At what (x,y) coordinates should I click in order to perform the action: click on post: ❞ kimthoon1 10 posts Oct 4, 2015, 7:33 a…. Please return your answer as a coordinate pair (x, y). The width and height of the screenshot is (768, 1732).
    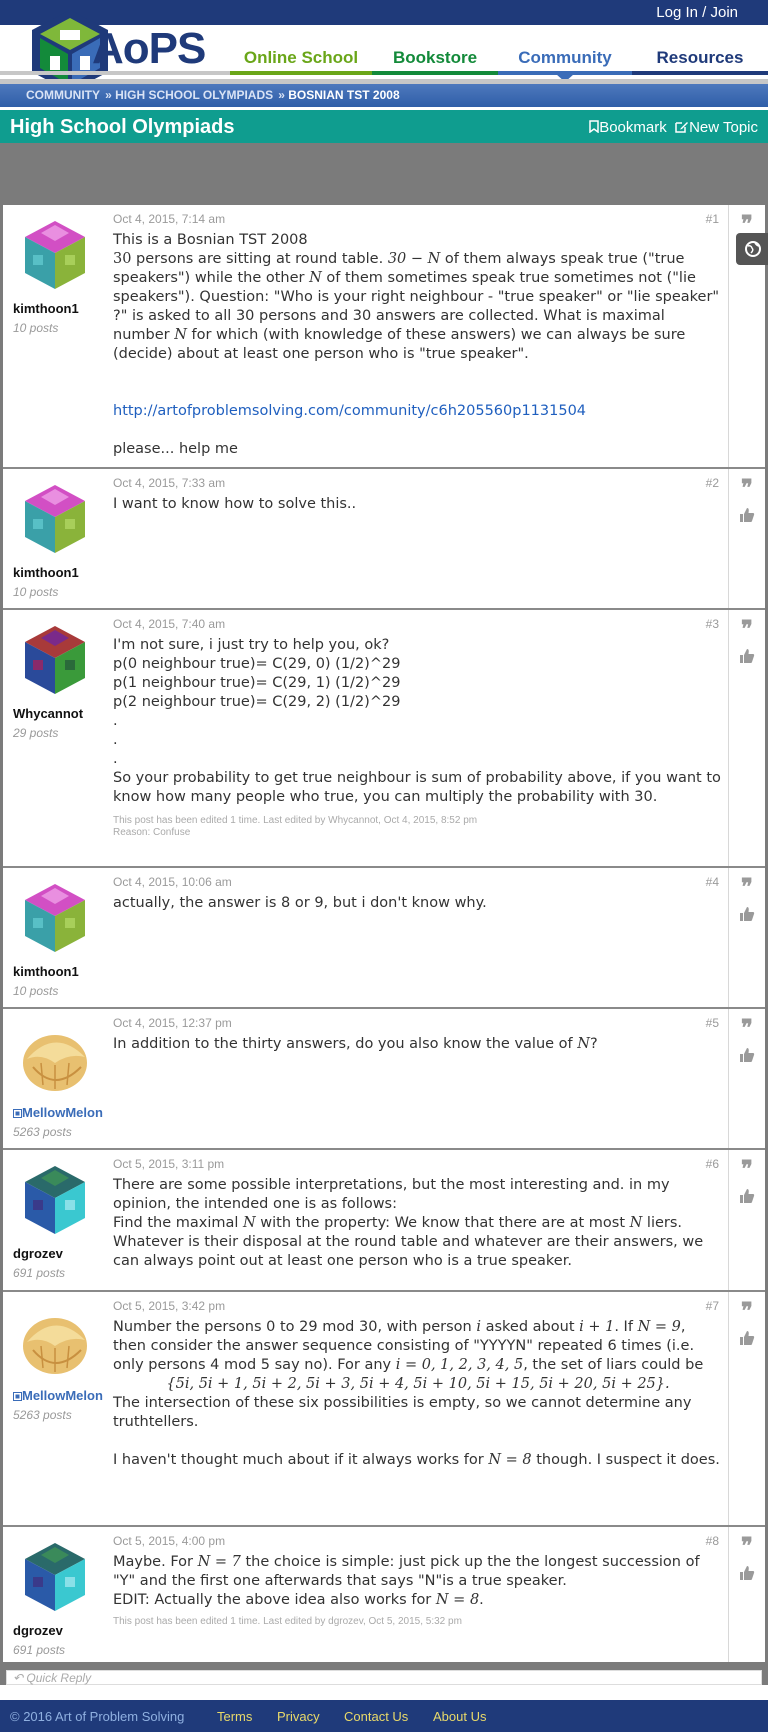
    Looking at the image, I should click on (384, 539).